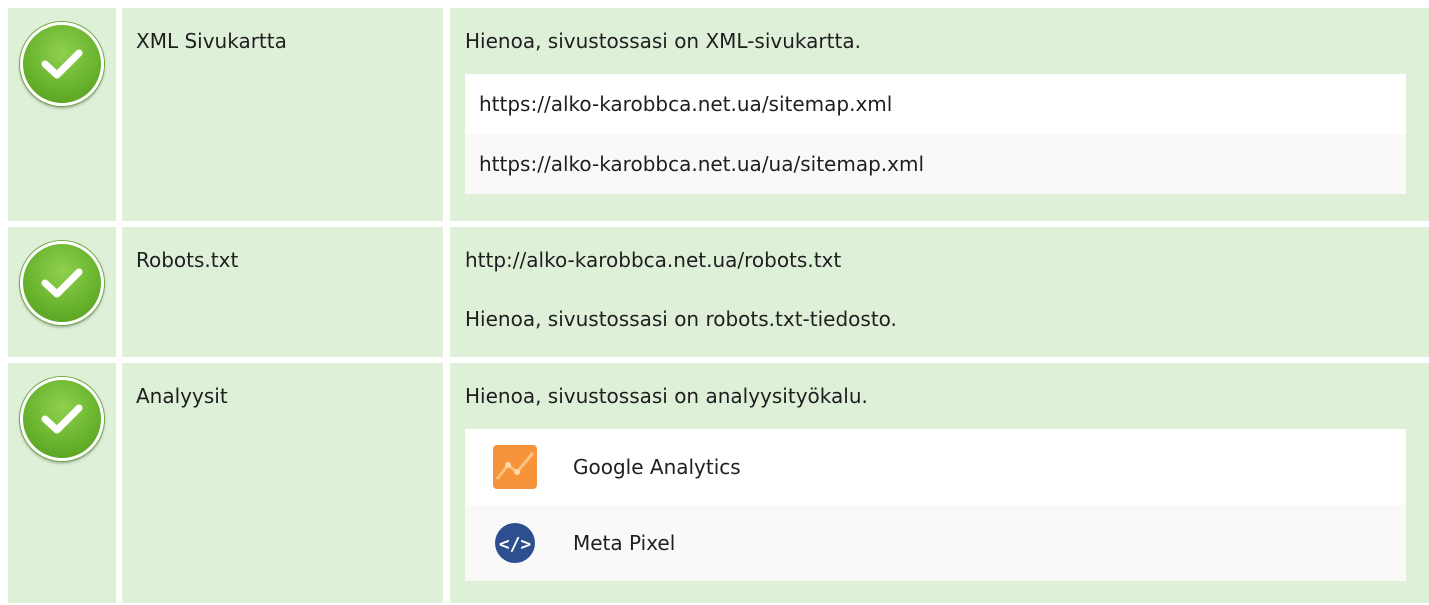 The height and width of the screenshot is (605, 1429). Describe the element at coordinates (663, 41) in the screenshot. I see `status-message: Hienoa, sivustossasi on XML-sivukartta.` at that location.